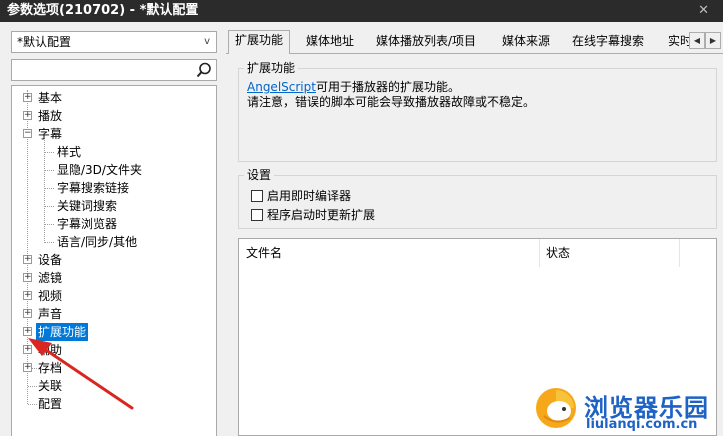 Image resolution: width=723 pixels, height=436 pixels. Describe the element at coordinates (361, 11) in the screenshot. I see `window-titlebar: 参数选项(210702) - *默认配置 ✕` at that location.